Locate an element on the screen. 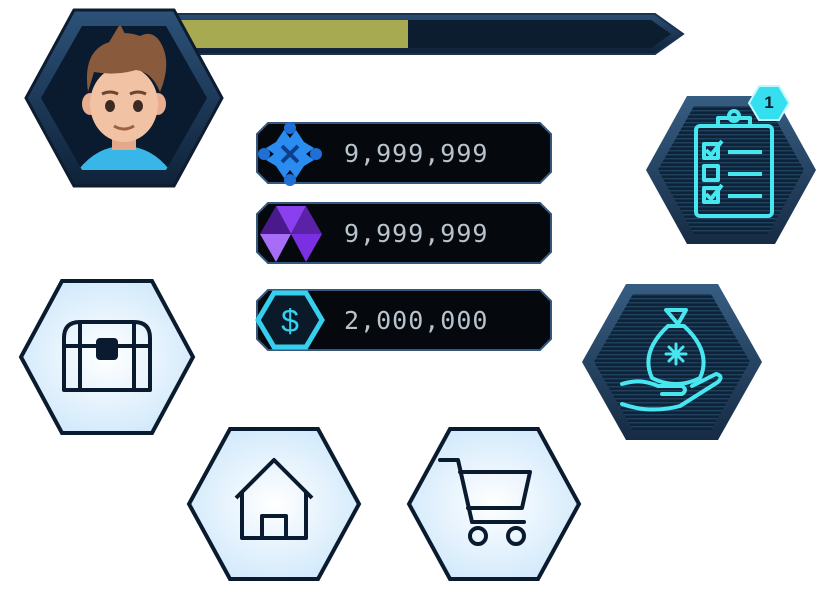  quests-button: 1 is located at coordinates (731, 165).